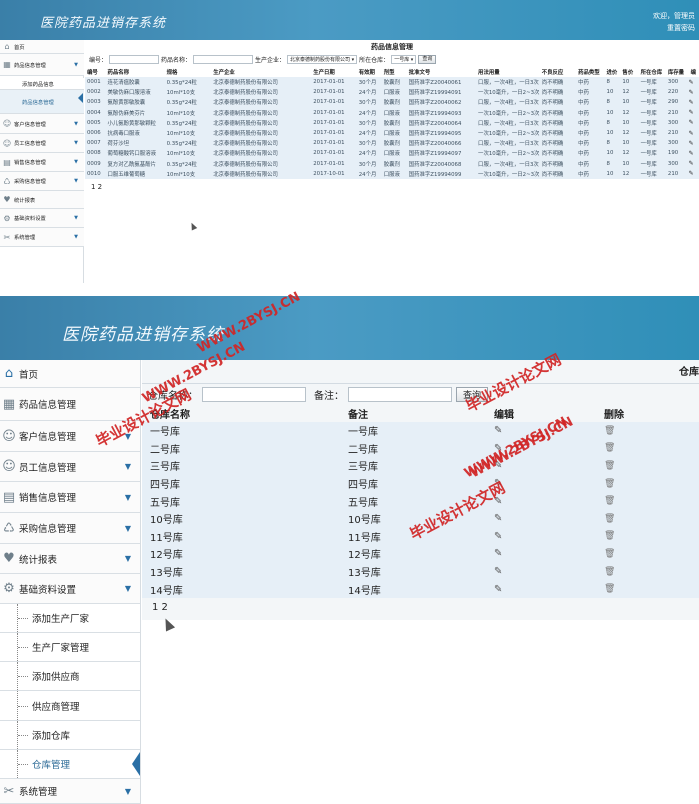  I want to click on sidebar-item-4: ☺ 客户信息管理 ▼, so click(42, 124).